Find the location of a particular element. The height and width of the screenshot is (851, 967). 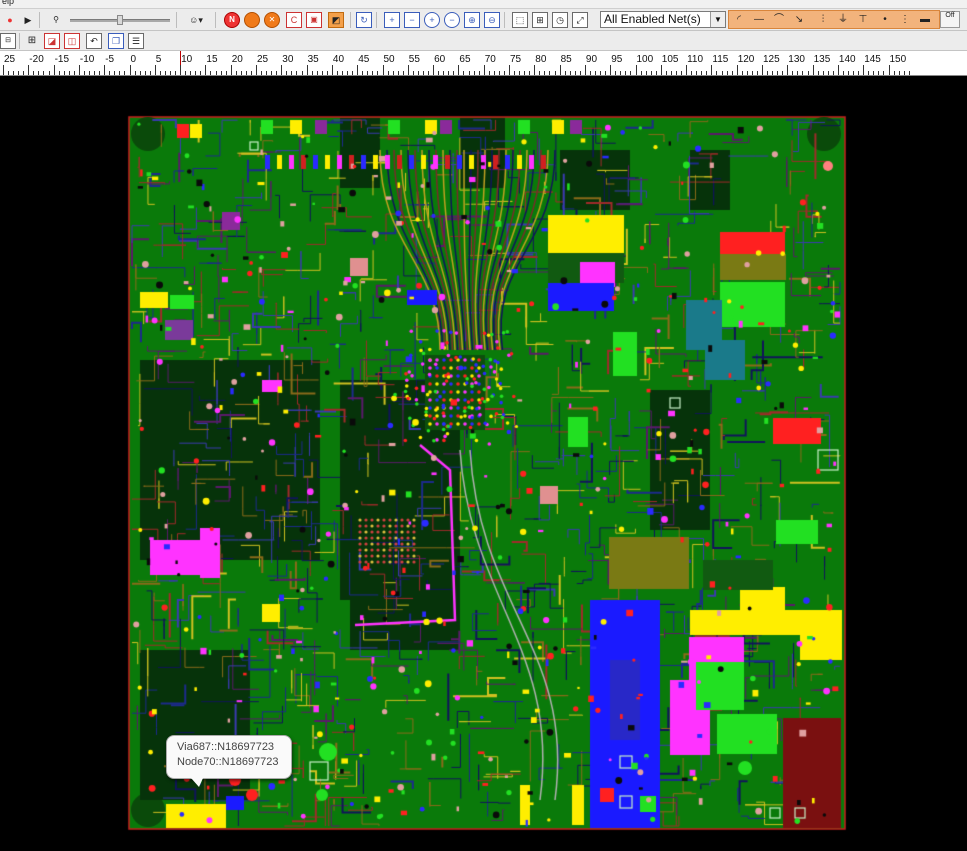

ruler-label: 70 is located at coordinates (490, 59).